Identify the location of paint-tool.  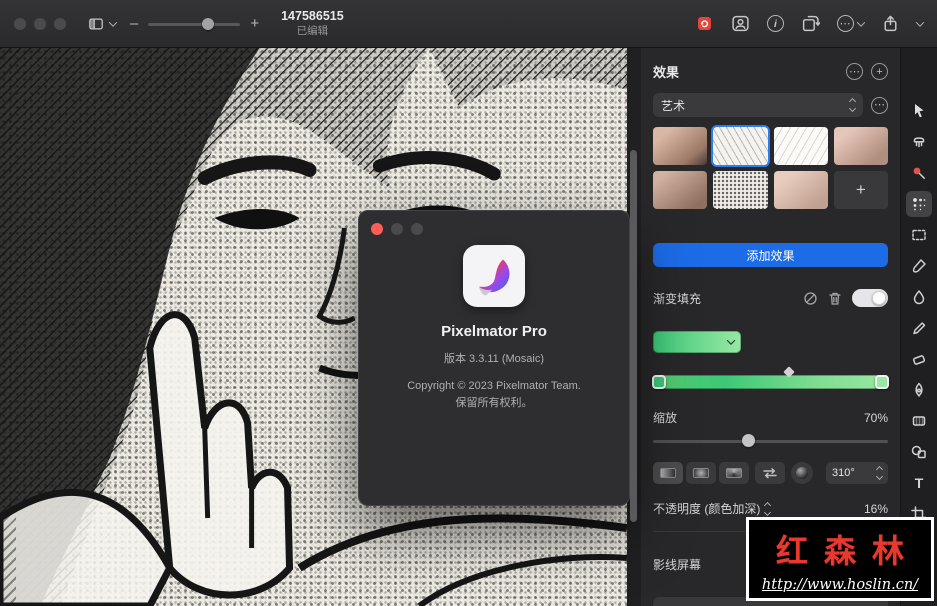
(919, 266).